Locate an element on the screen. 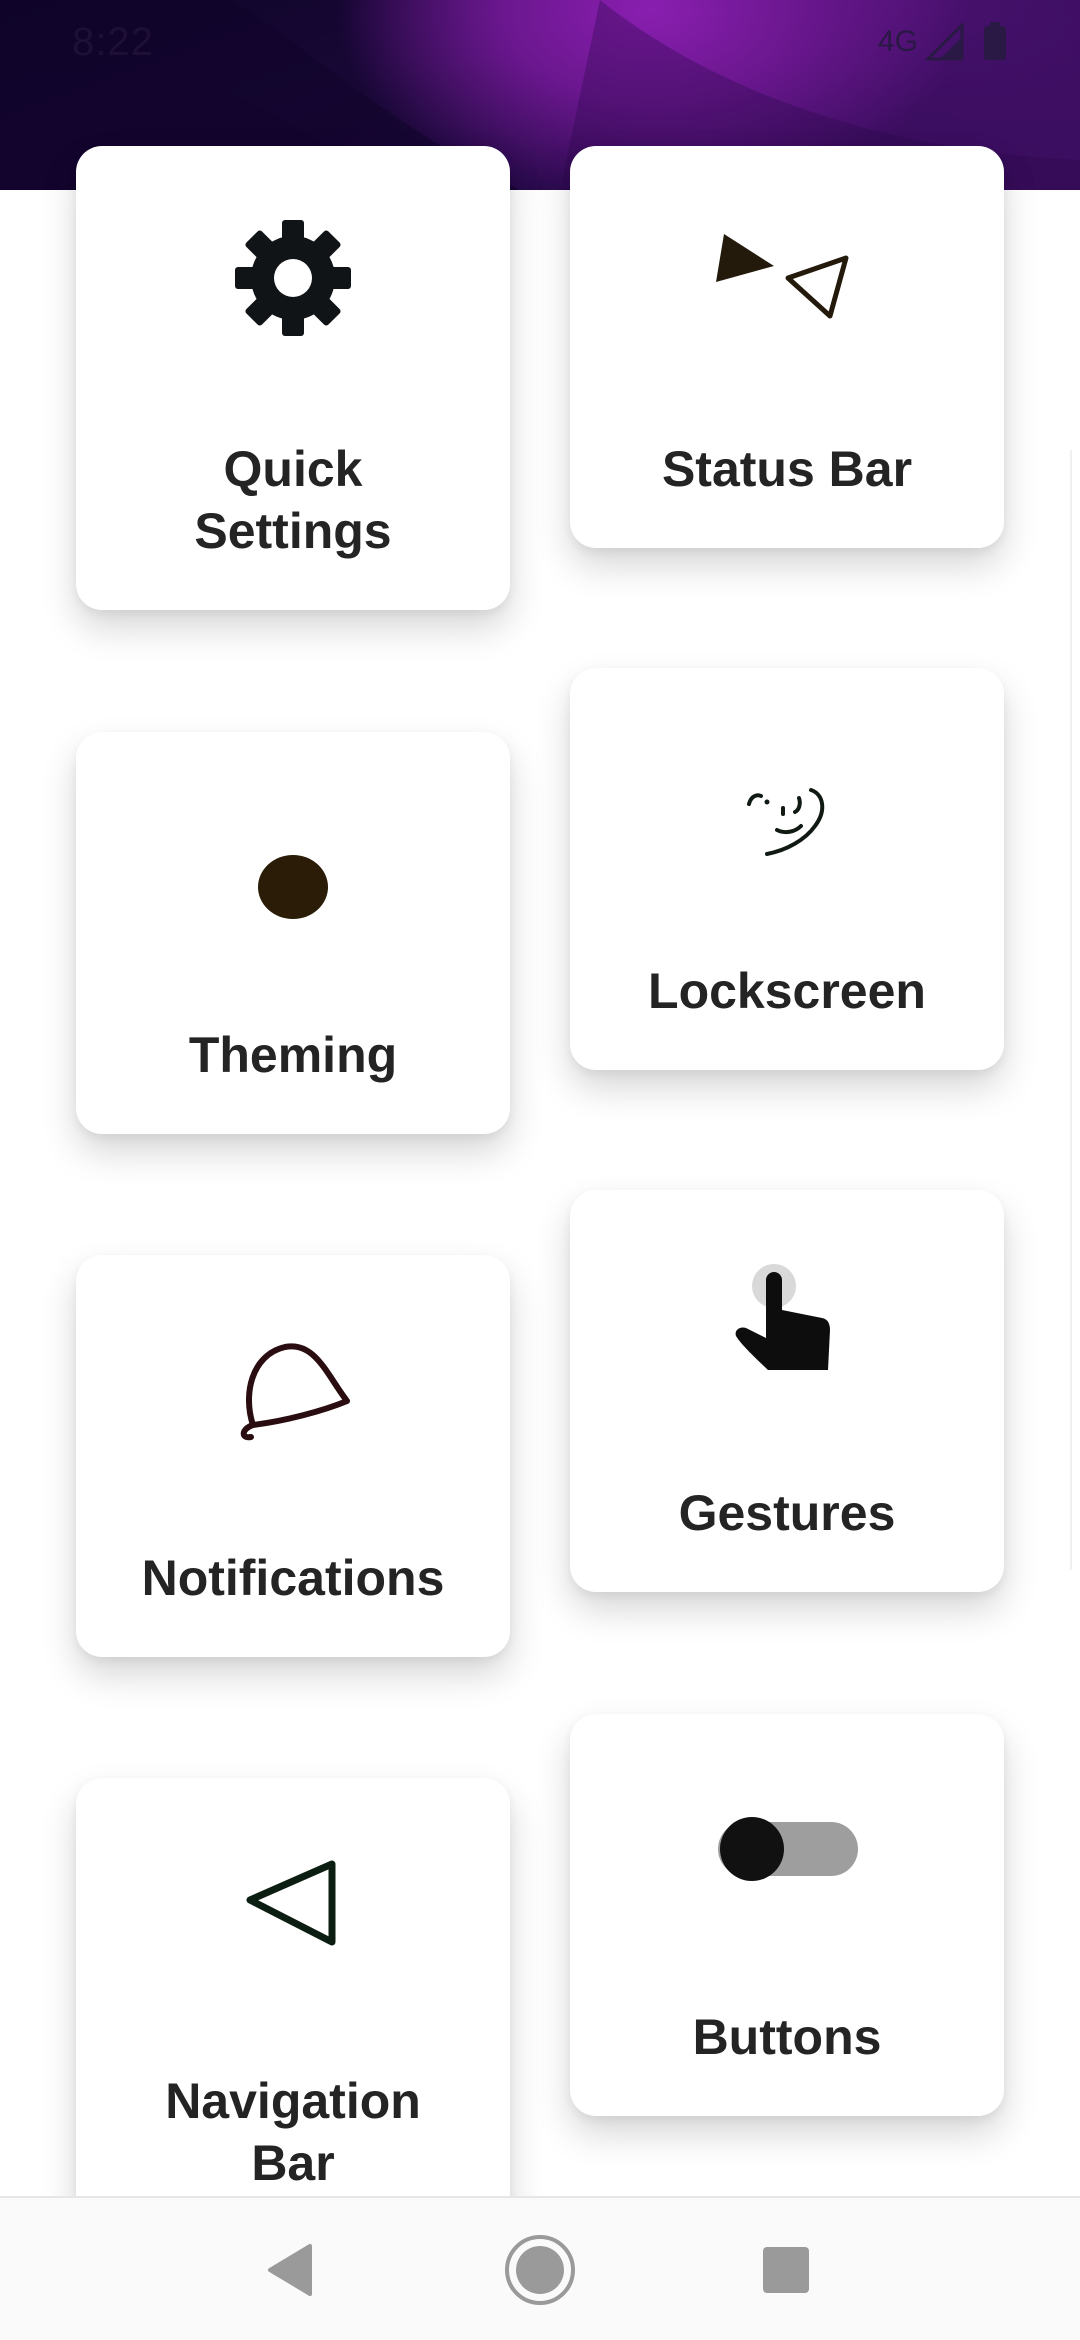 Image resolution: width=1080 pixels, height=2340 pixels. card-label: Gestures is located at coordinates (787, 1513).